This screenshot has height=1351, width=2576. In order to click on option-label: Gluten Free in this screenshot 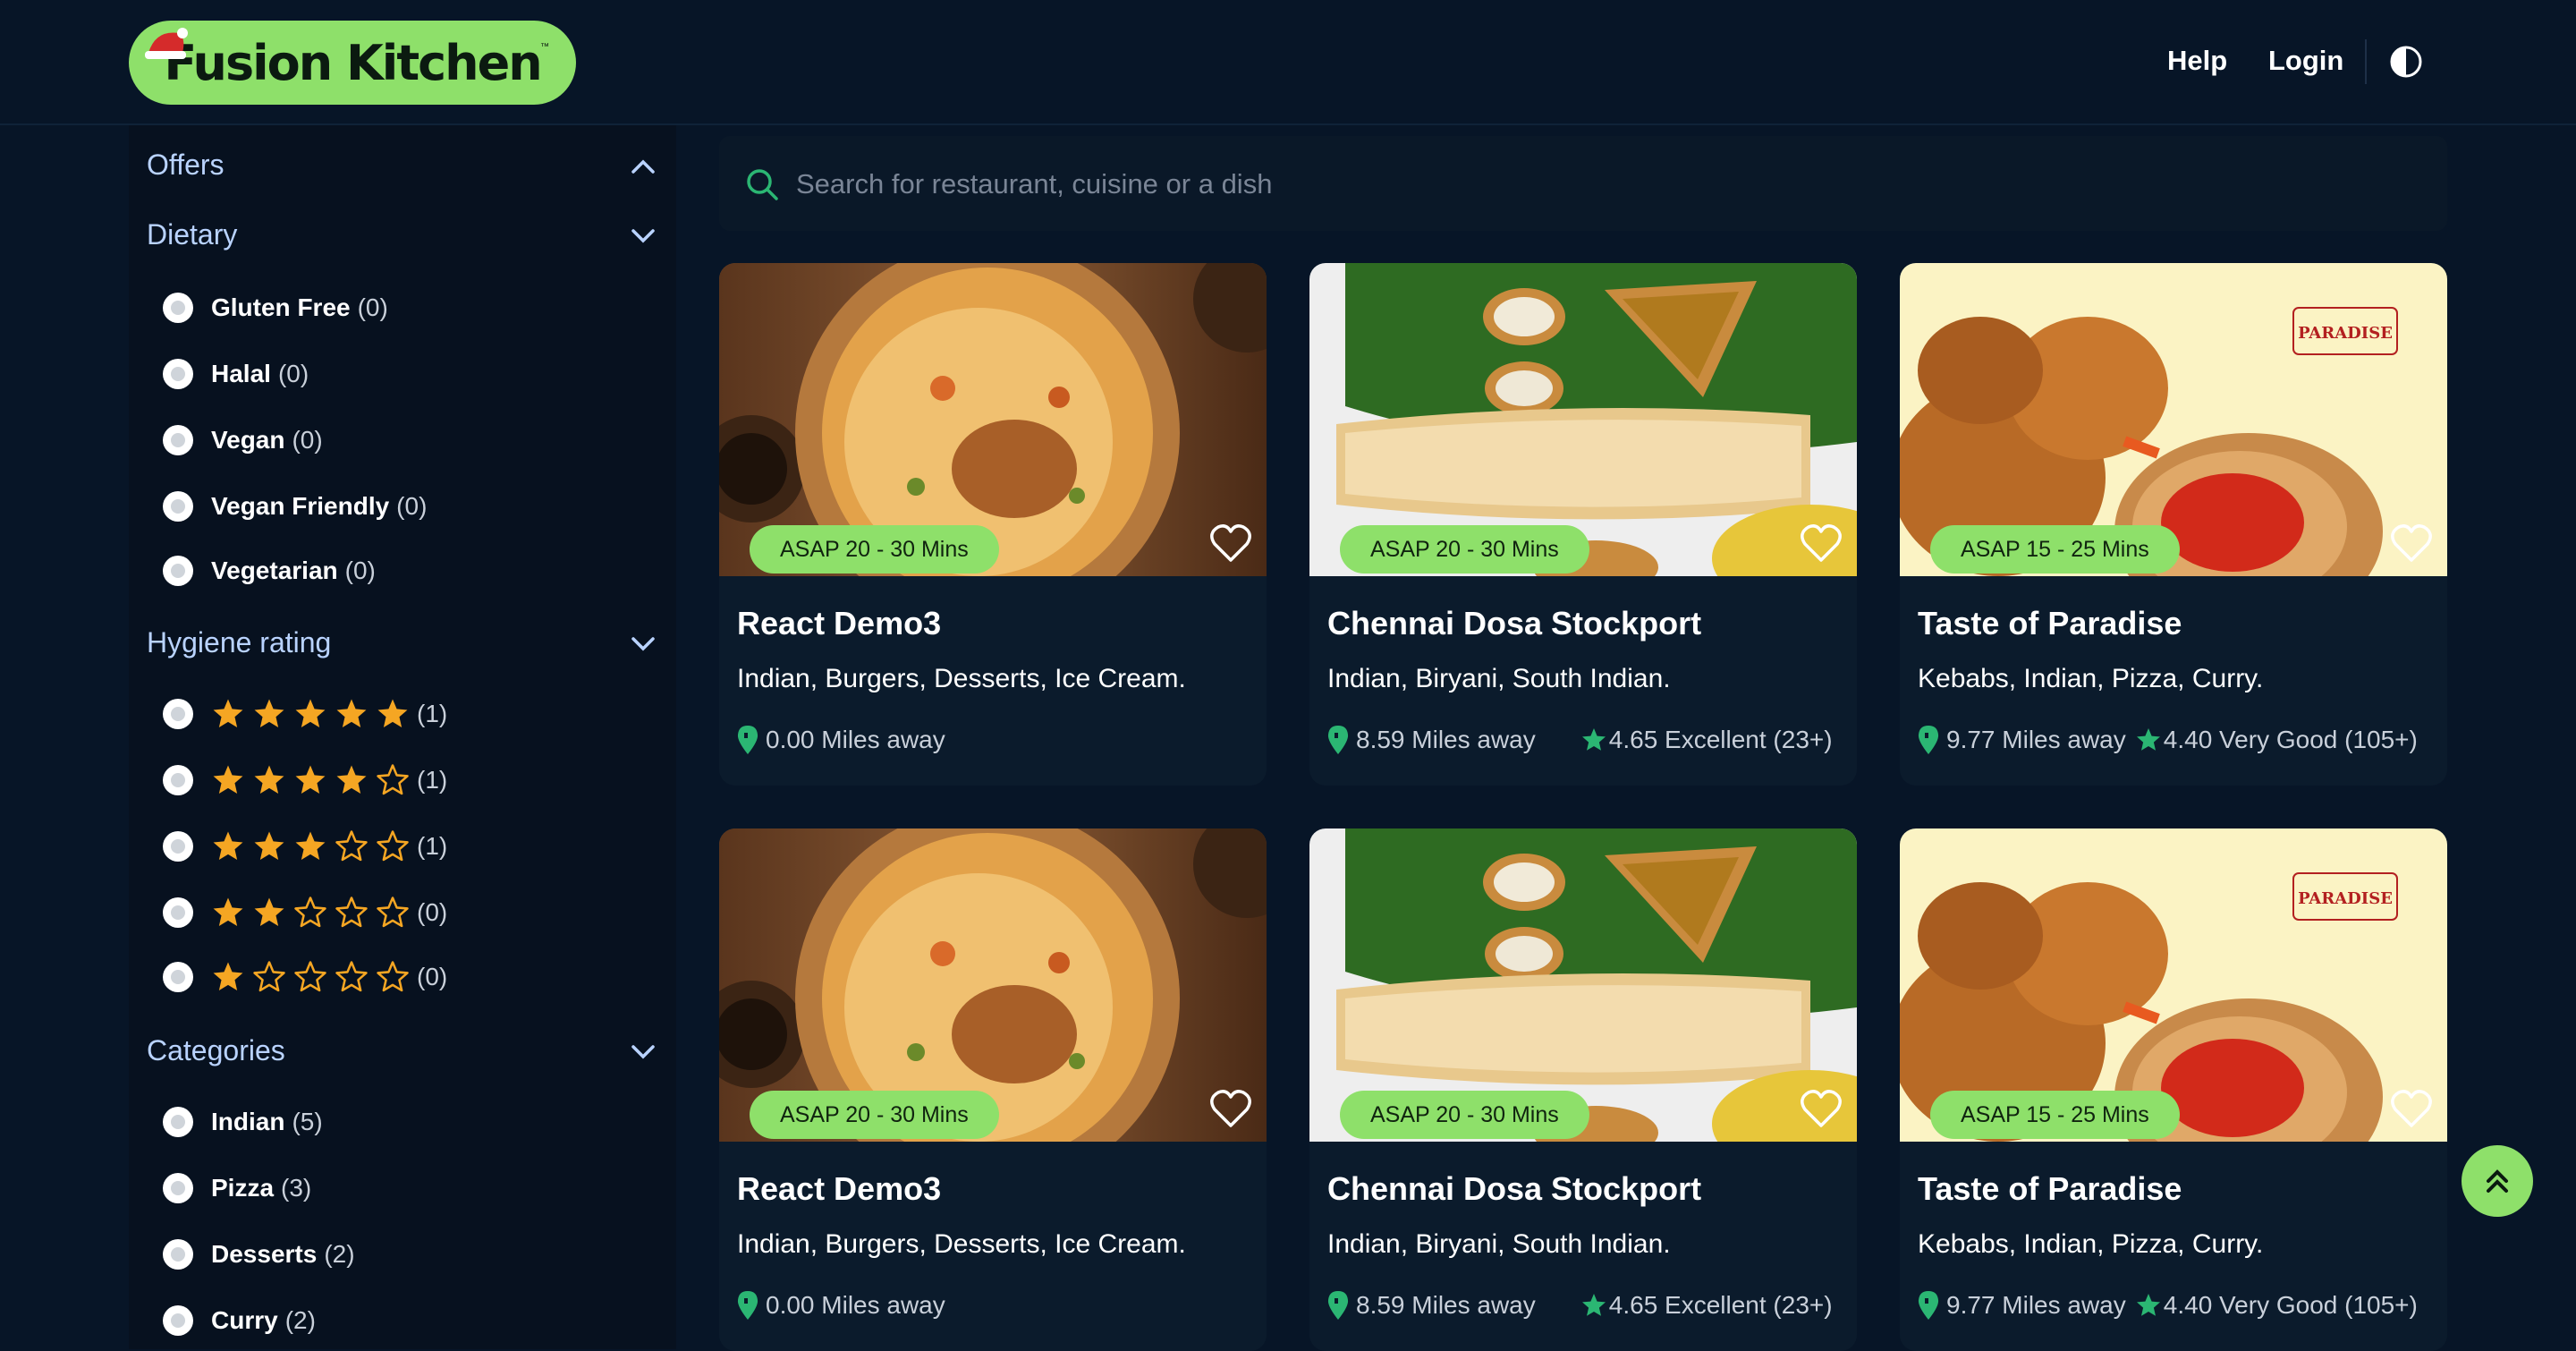, I will do `click(281, 307)`.